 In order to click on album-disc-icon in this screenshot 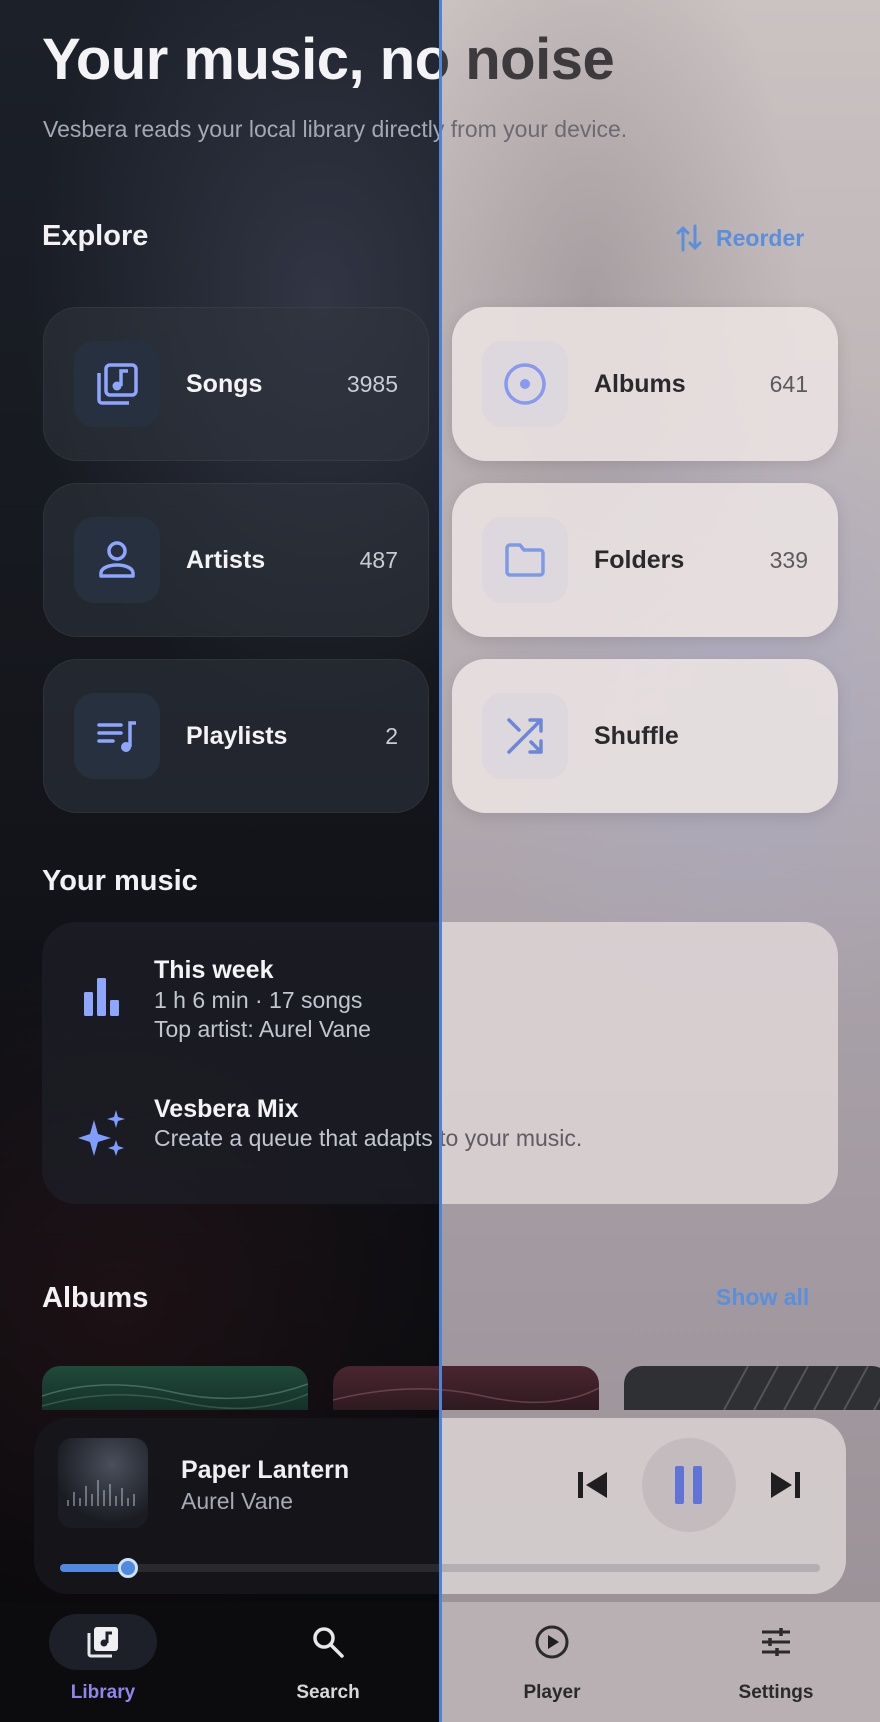, I will do `click(525, 384)`.